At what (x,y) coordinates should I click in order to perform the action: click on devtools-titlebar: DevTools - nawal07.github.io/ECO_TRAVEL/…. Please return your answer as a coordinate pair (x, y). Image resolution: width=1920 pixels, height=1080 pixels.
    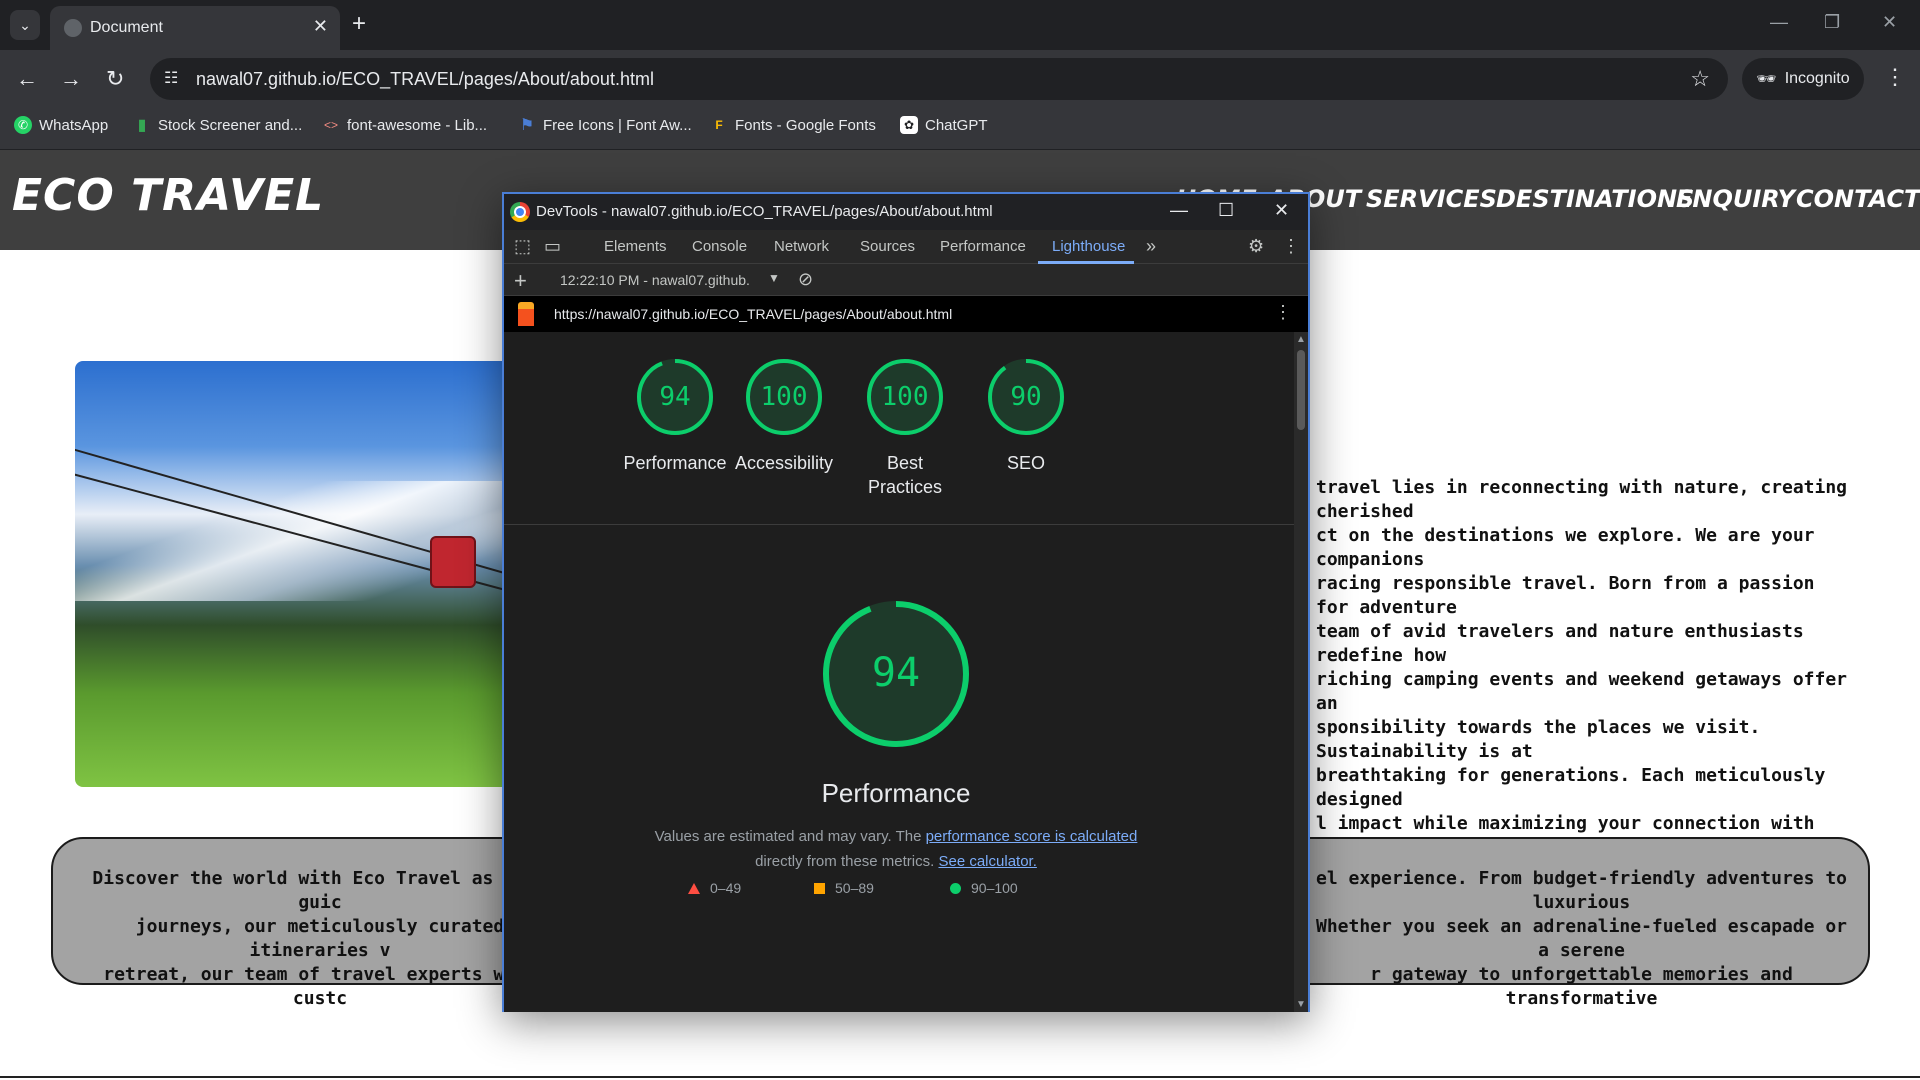
    Looking at the image, I should click on (906, 212).